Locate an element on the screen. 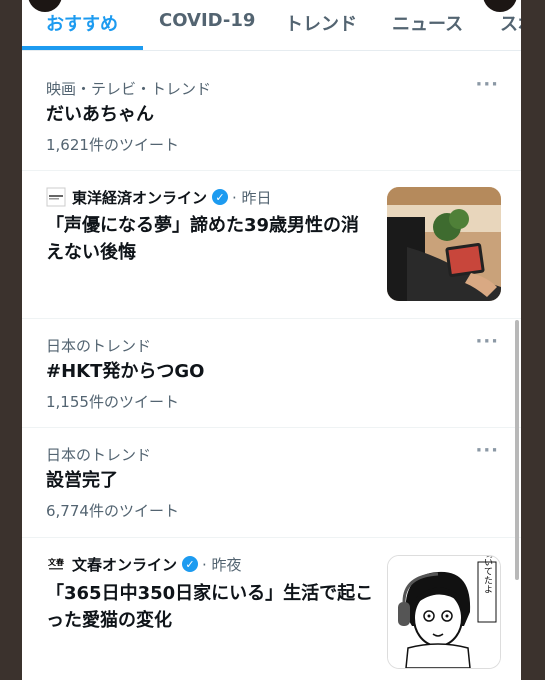 Image resolution: width=545 pixels, height=680 pixels. news-source-row: 東洋経済オンライン ✓ · 昨日 is located at coordinates (159, 197).